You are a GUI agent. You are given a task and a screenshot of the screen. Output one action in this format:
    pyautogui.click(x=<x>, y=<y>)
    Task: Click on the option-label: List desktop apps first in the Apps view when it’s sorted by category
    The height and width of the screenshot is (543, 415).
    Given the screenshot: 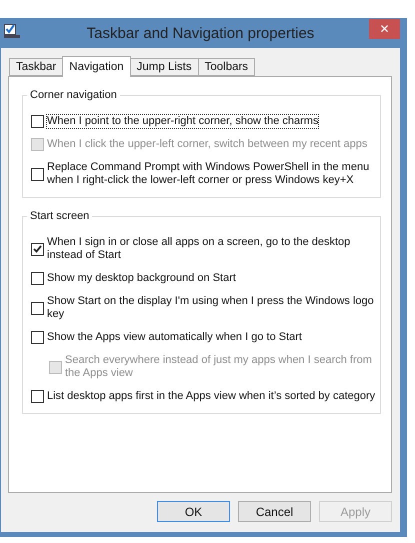 What is the action you would take?
    pyautogui.click(x=211, y=396)
    